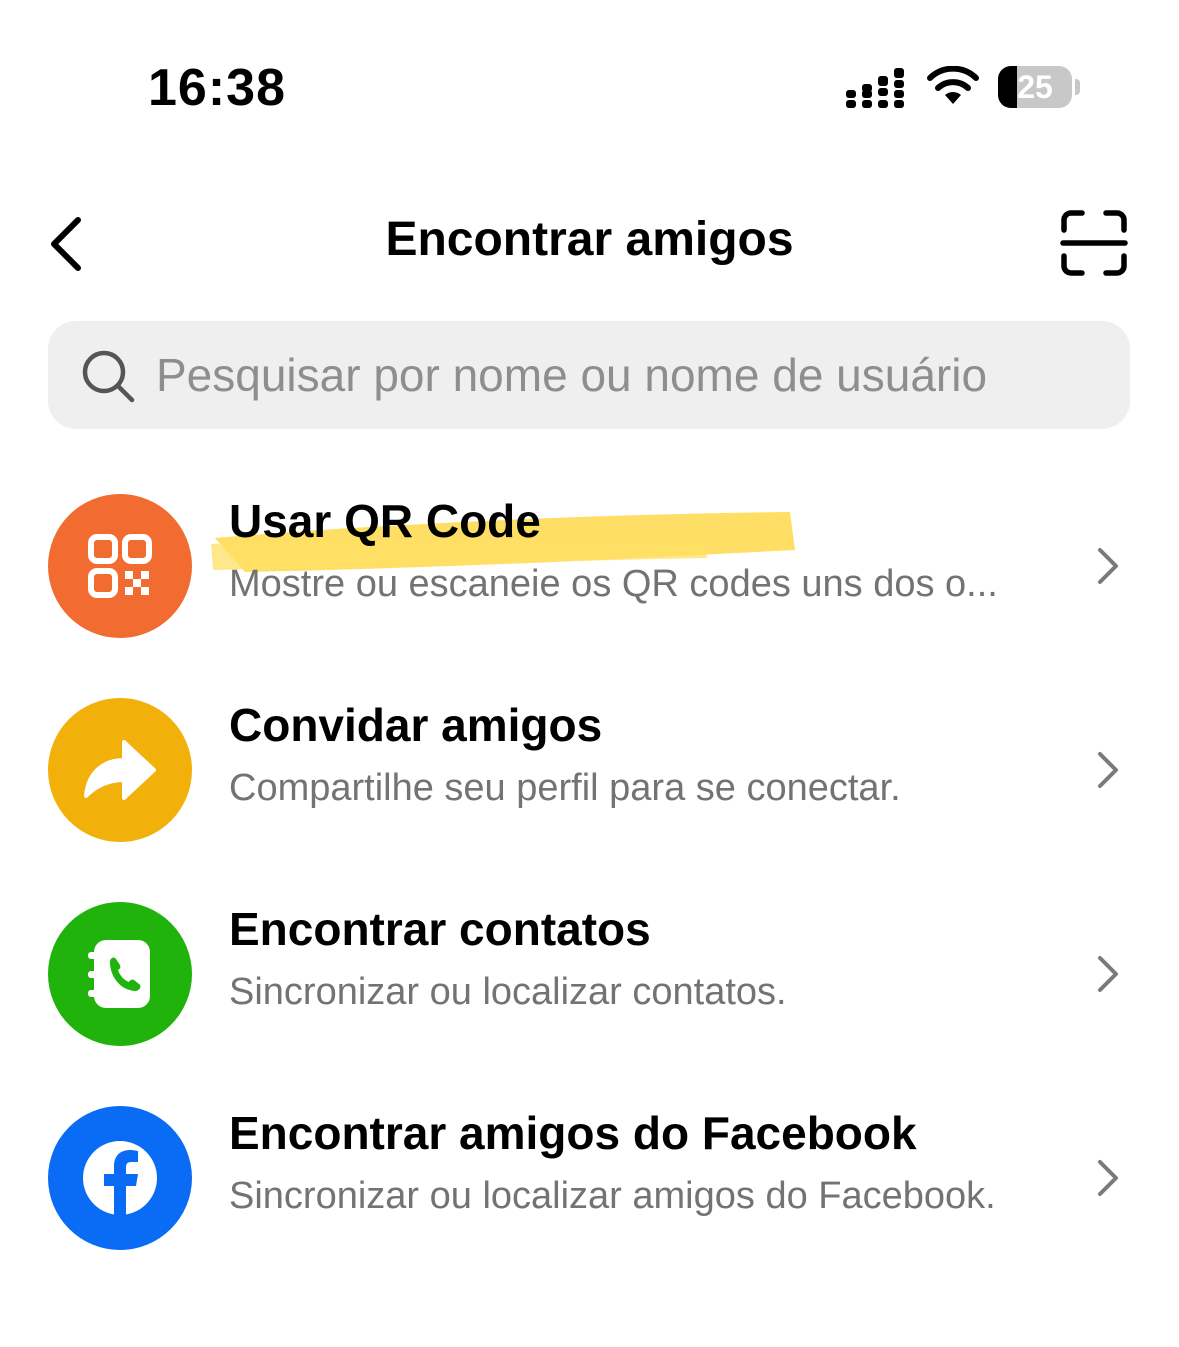  I want to click on search-icon, so click(108, 376).